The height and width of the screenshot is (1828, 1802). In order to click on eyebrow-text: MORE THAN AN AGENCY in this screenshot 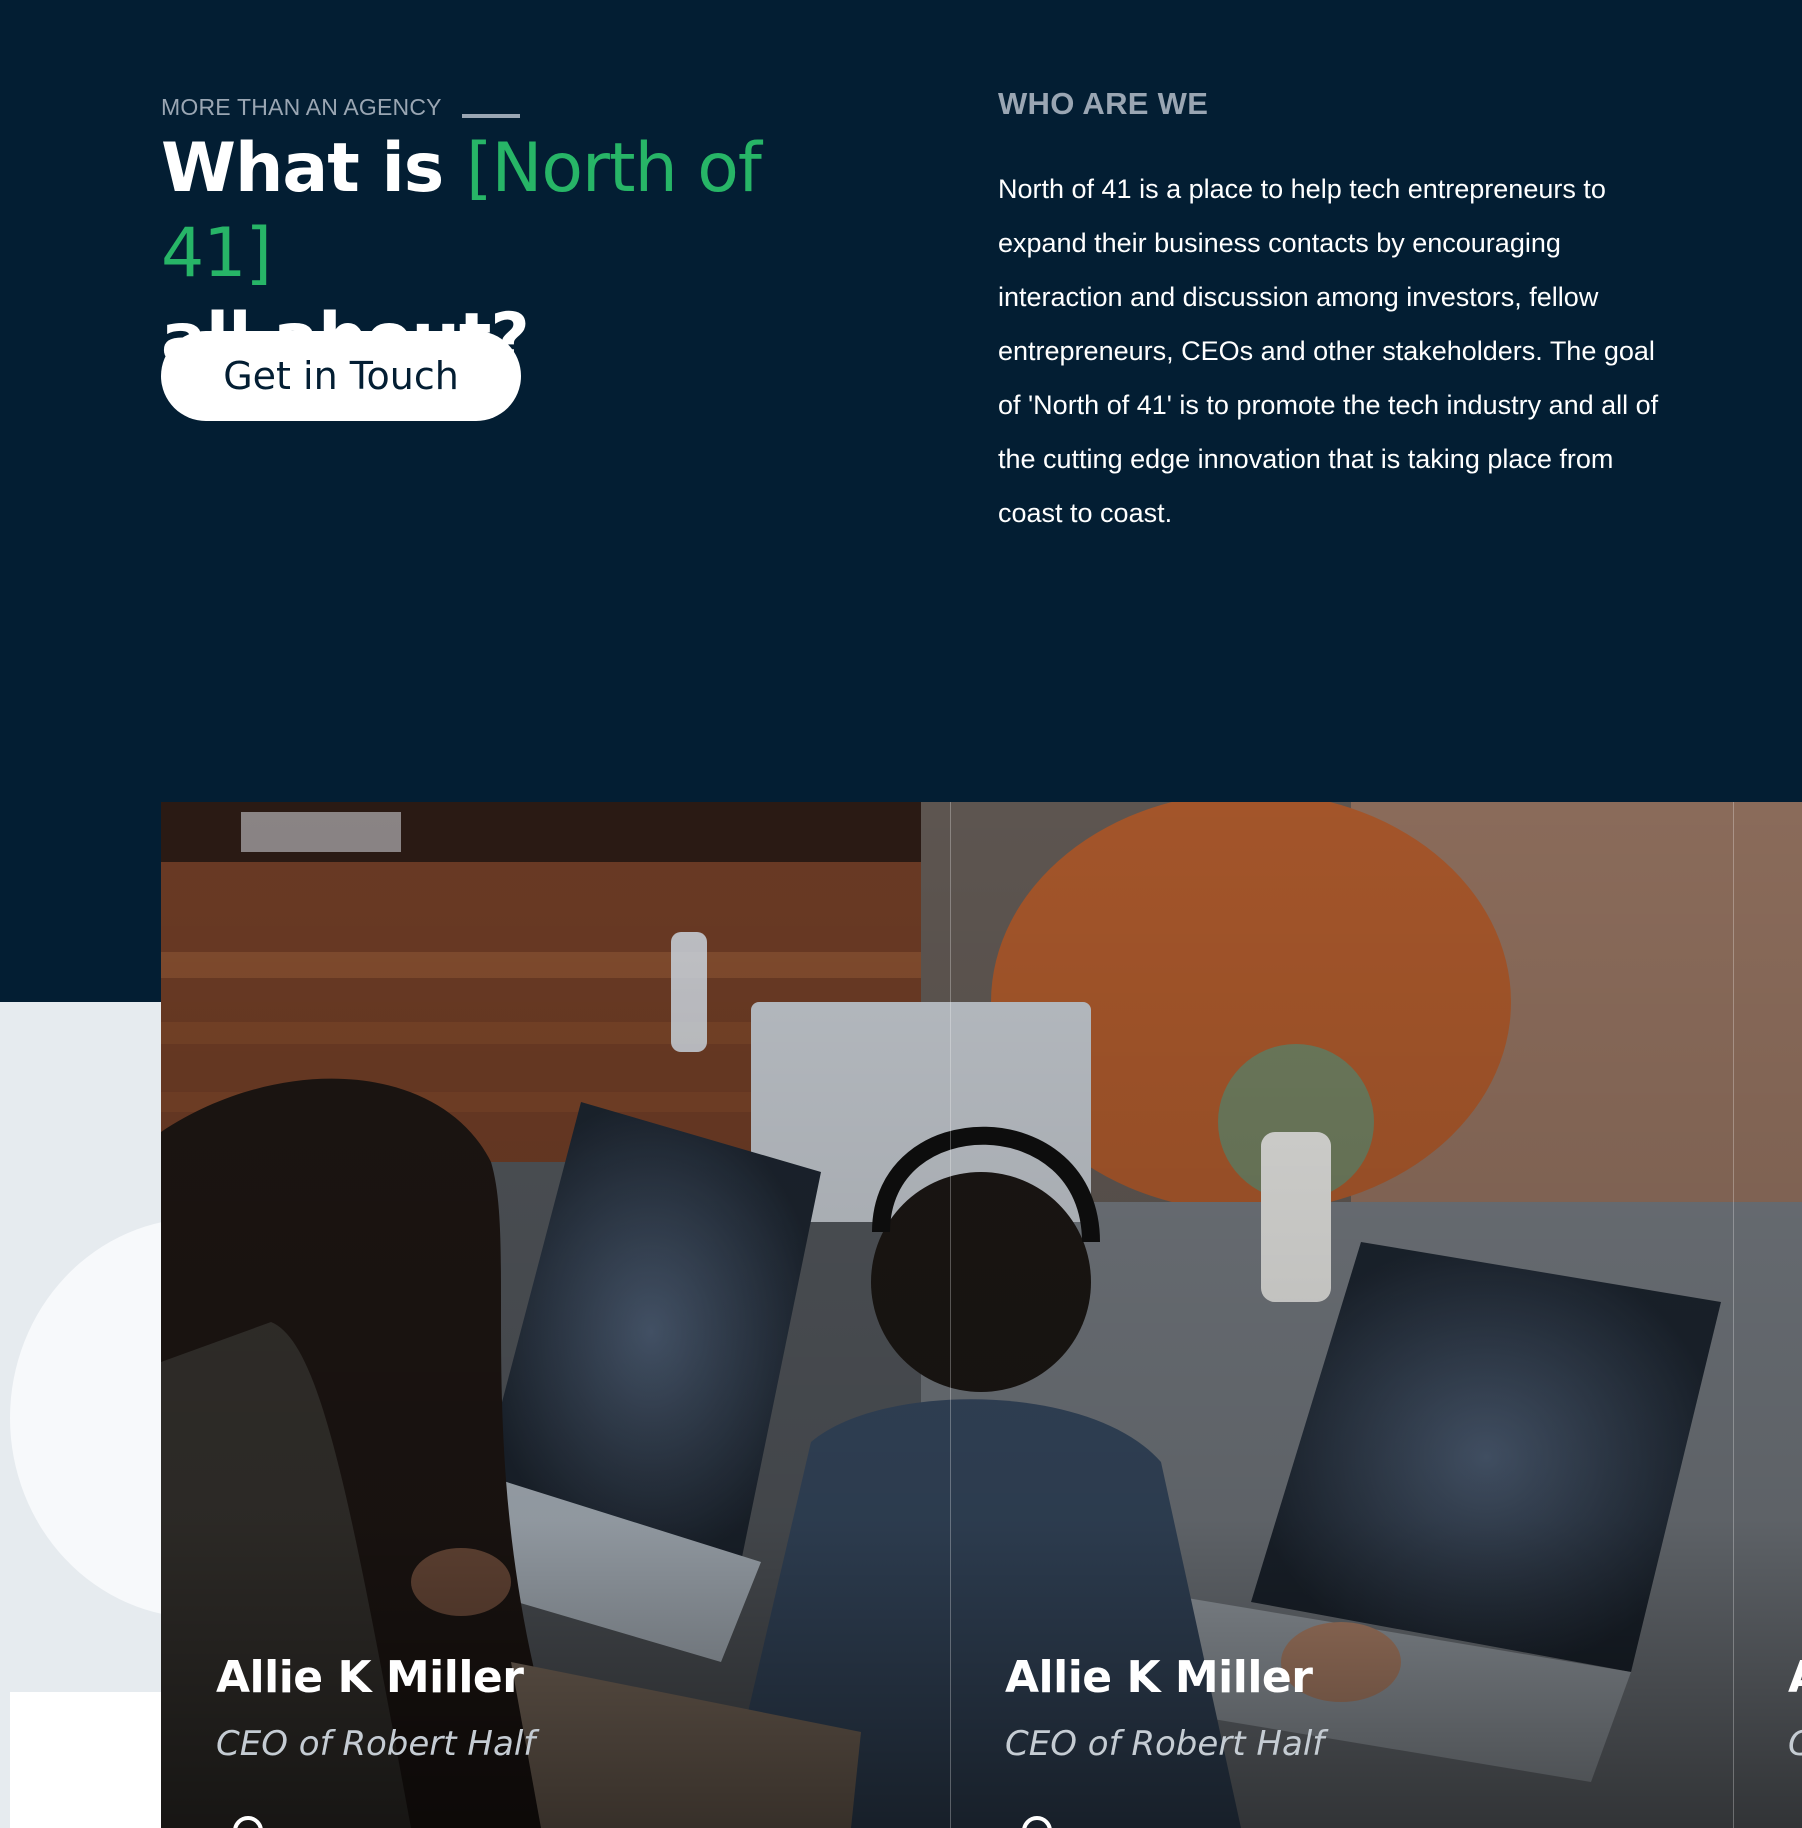, I will do `click(301, 107)`.